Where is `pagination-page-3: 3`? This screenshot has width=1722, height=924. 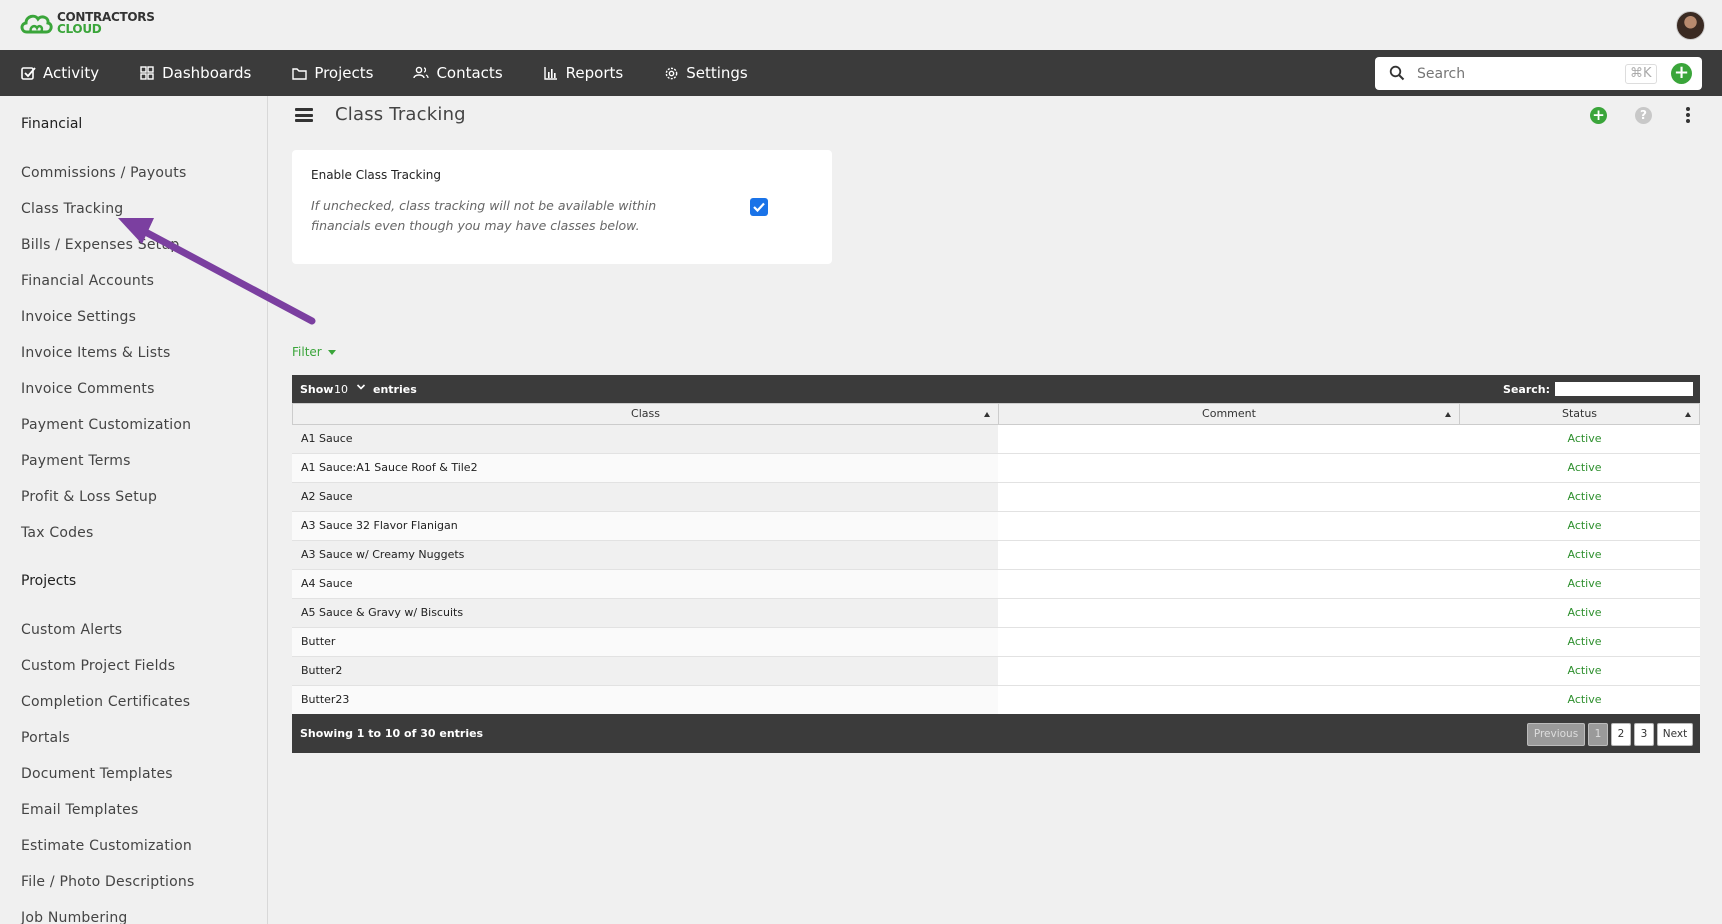 pagination-page-3: 3 is located at coordinates (1644, 734).